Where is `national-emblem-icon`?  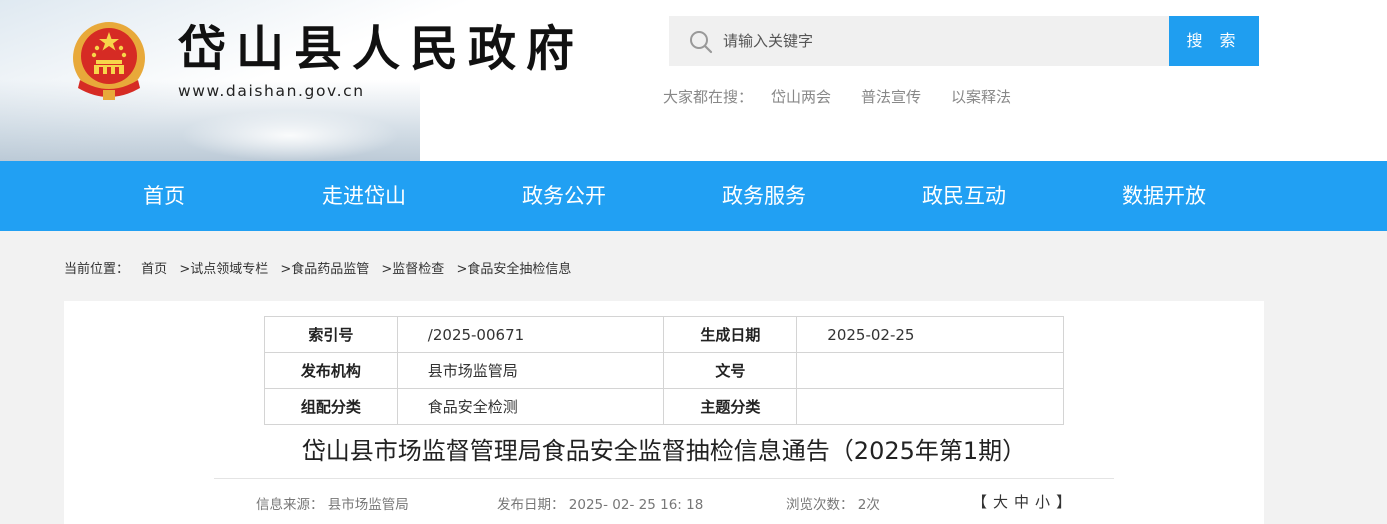
national-emblem-icon is located at coordinates (109, 61).